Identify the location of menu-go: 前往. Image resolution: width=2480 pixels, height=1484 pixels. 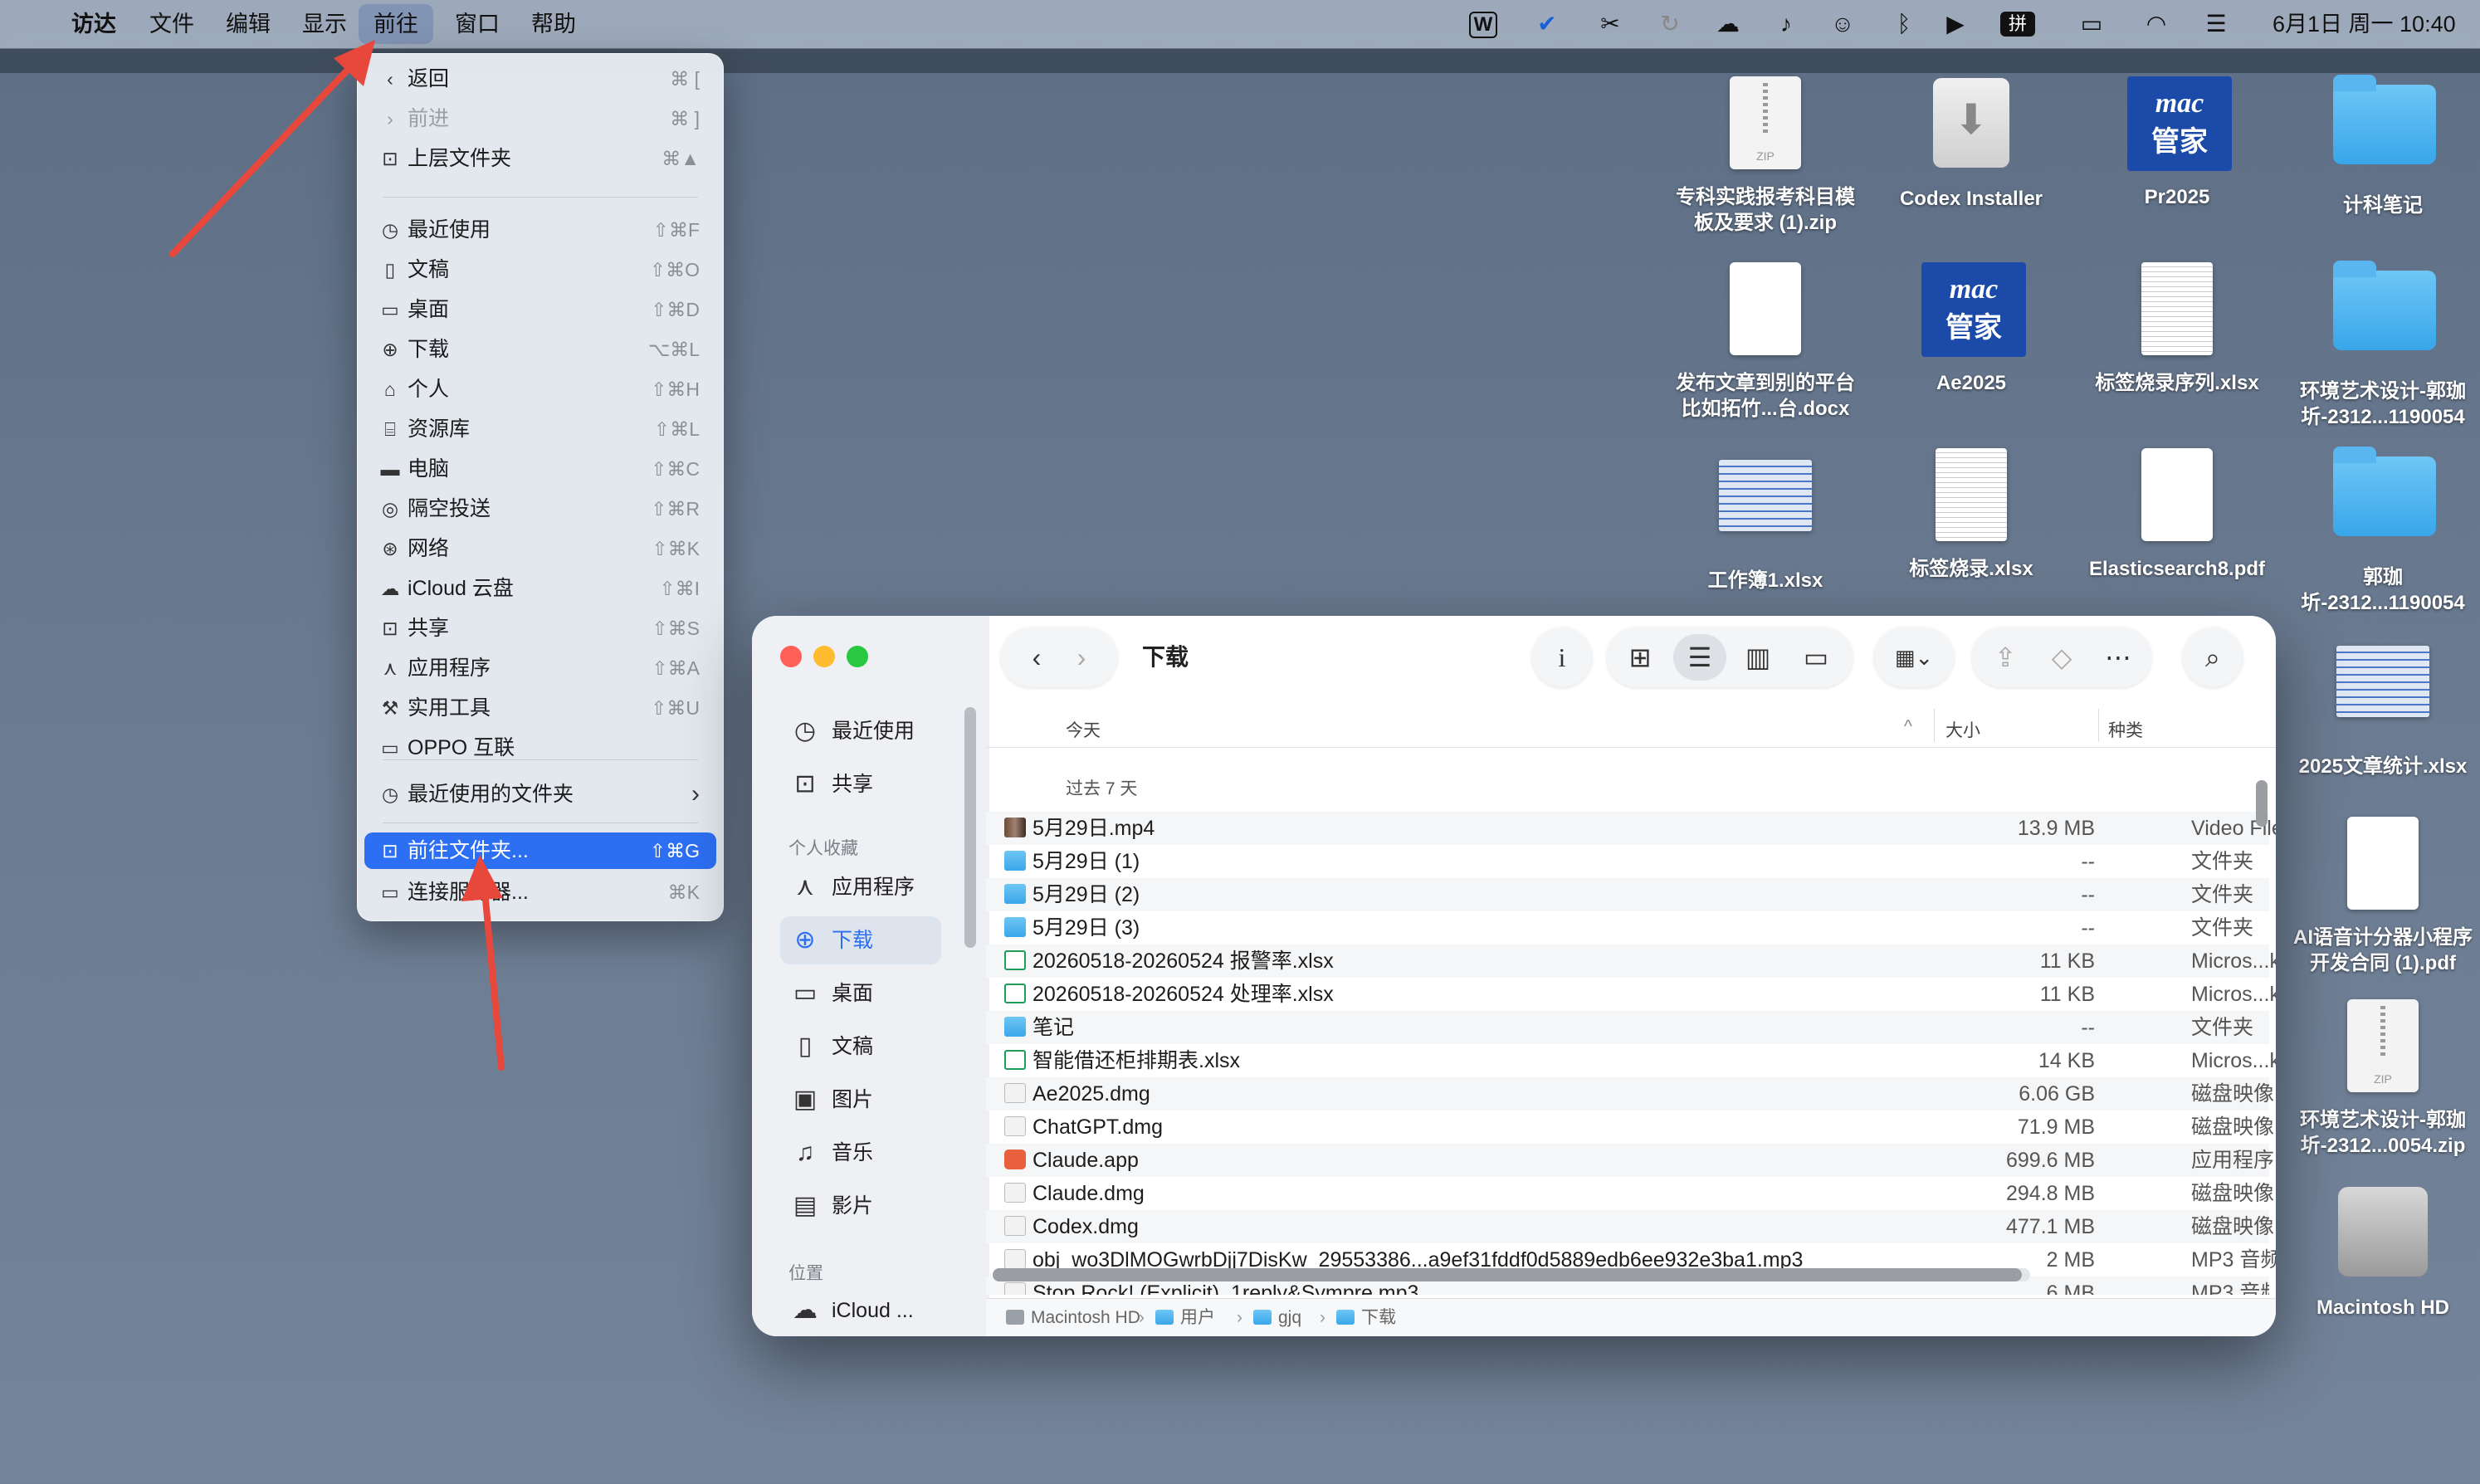
(396, 24).